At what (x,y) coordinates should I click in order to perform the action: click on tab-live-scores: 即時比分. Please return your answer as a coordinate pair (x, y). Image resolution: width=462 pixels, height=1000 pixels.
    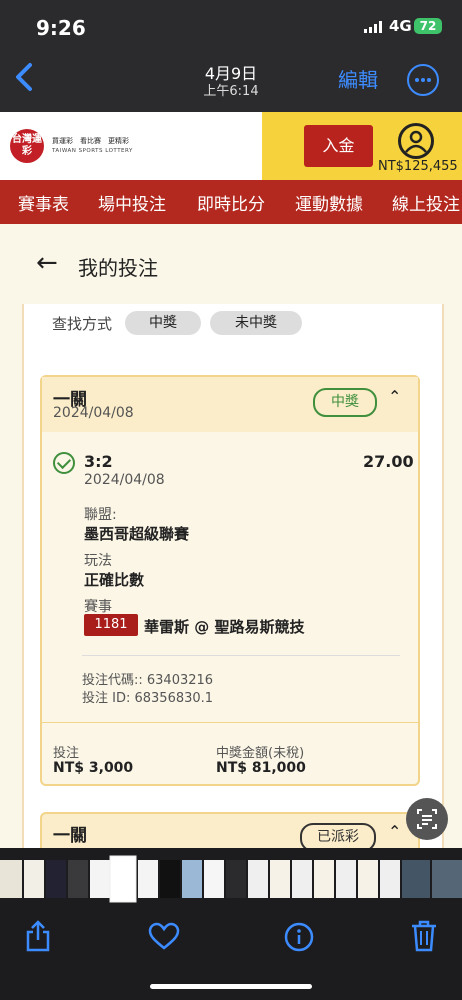
    Looking at the image, I should click on (231, 202).